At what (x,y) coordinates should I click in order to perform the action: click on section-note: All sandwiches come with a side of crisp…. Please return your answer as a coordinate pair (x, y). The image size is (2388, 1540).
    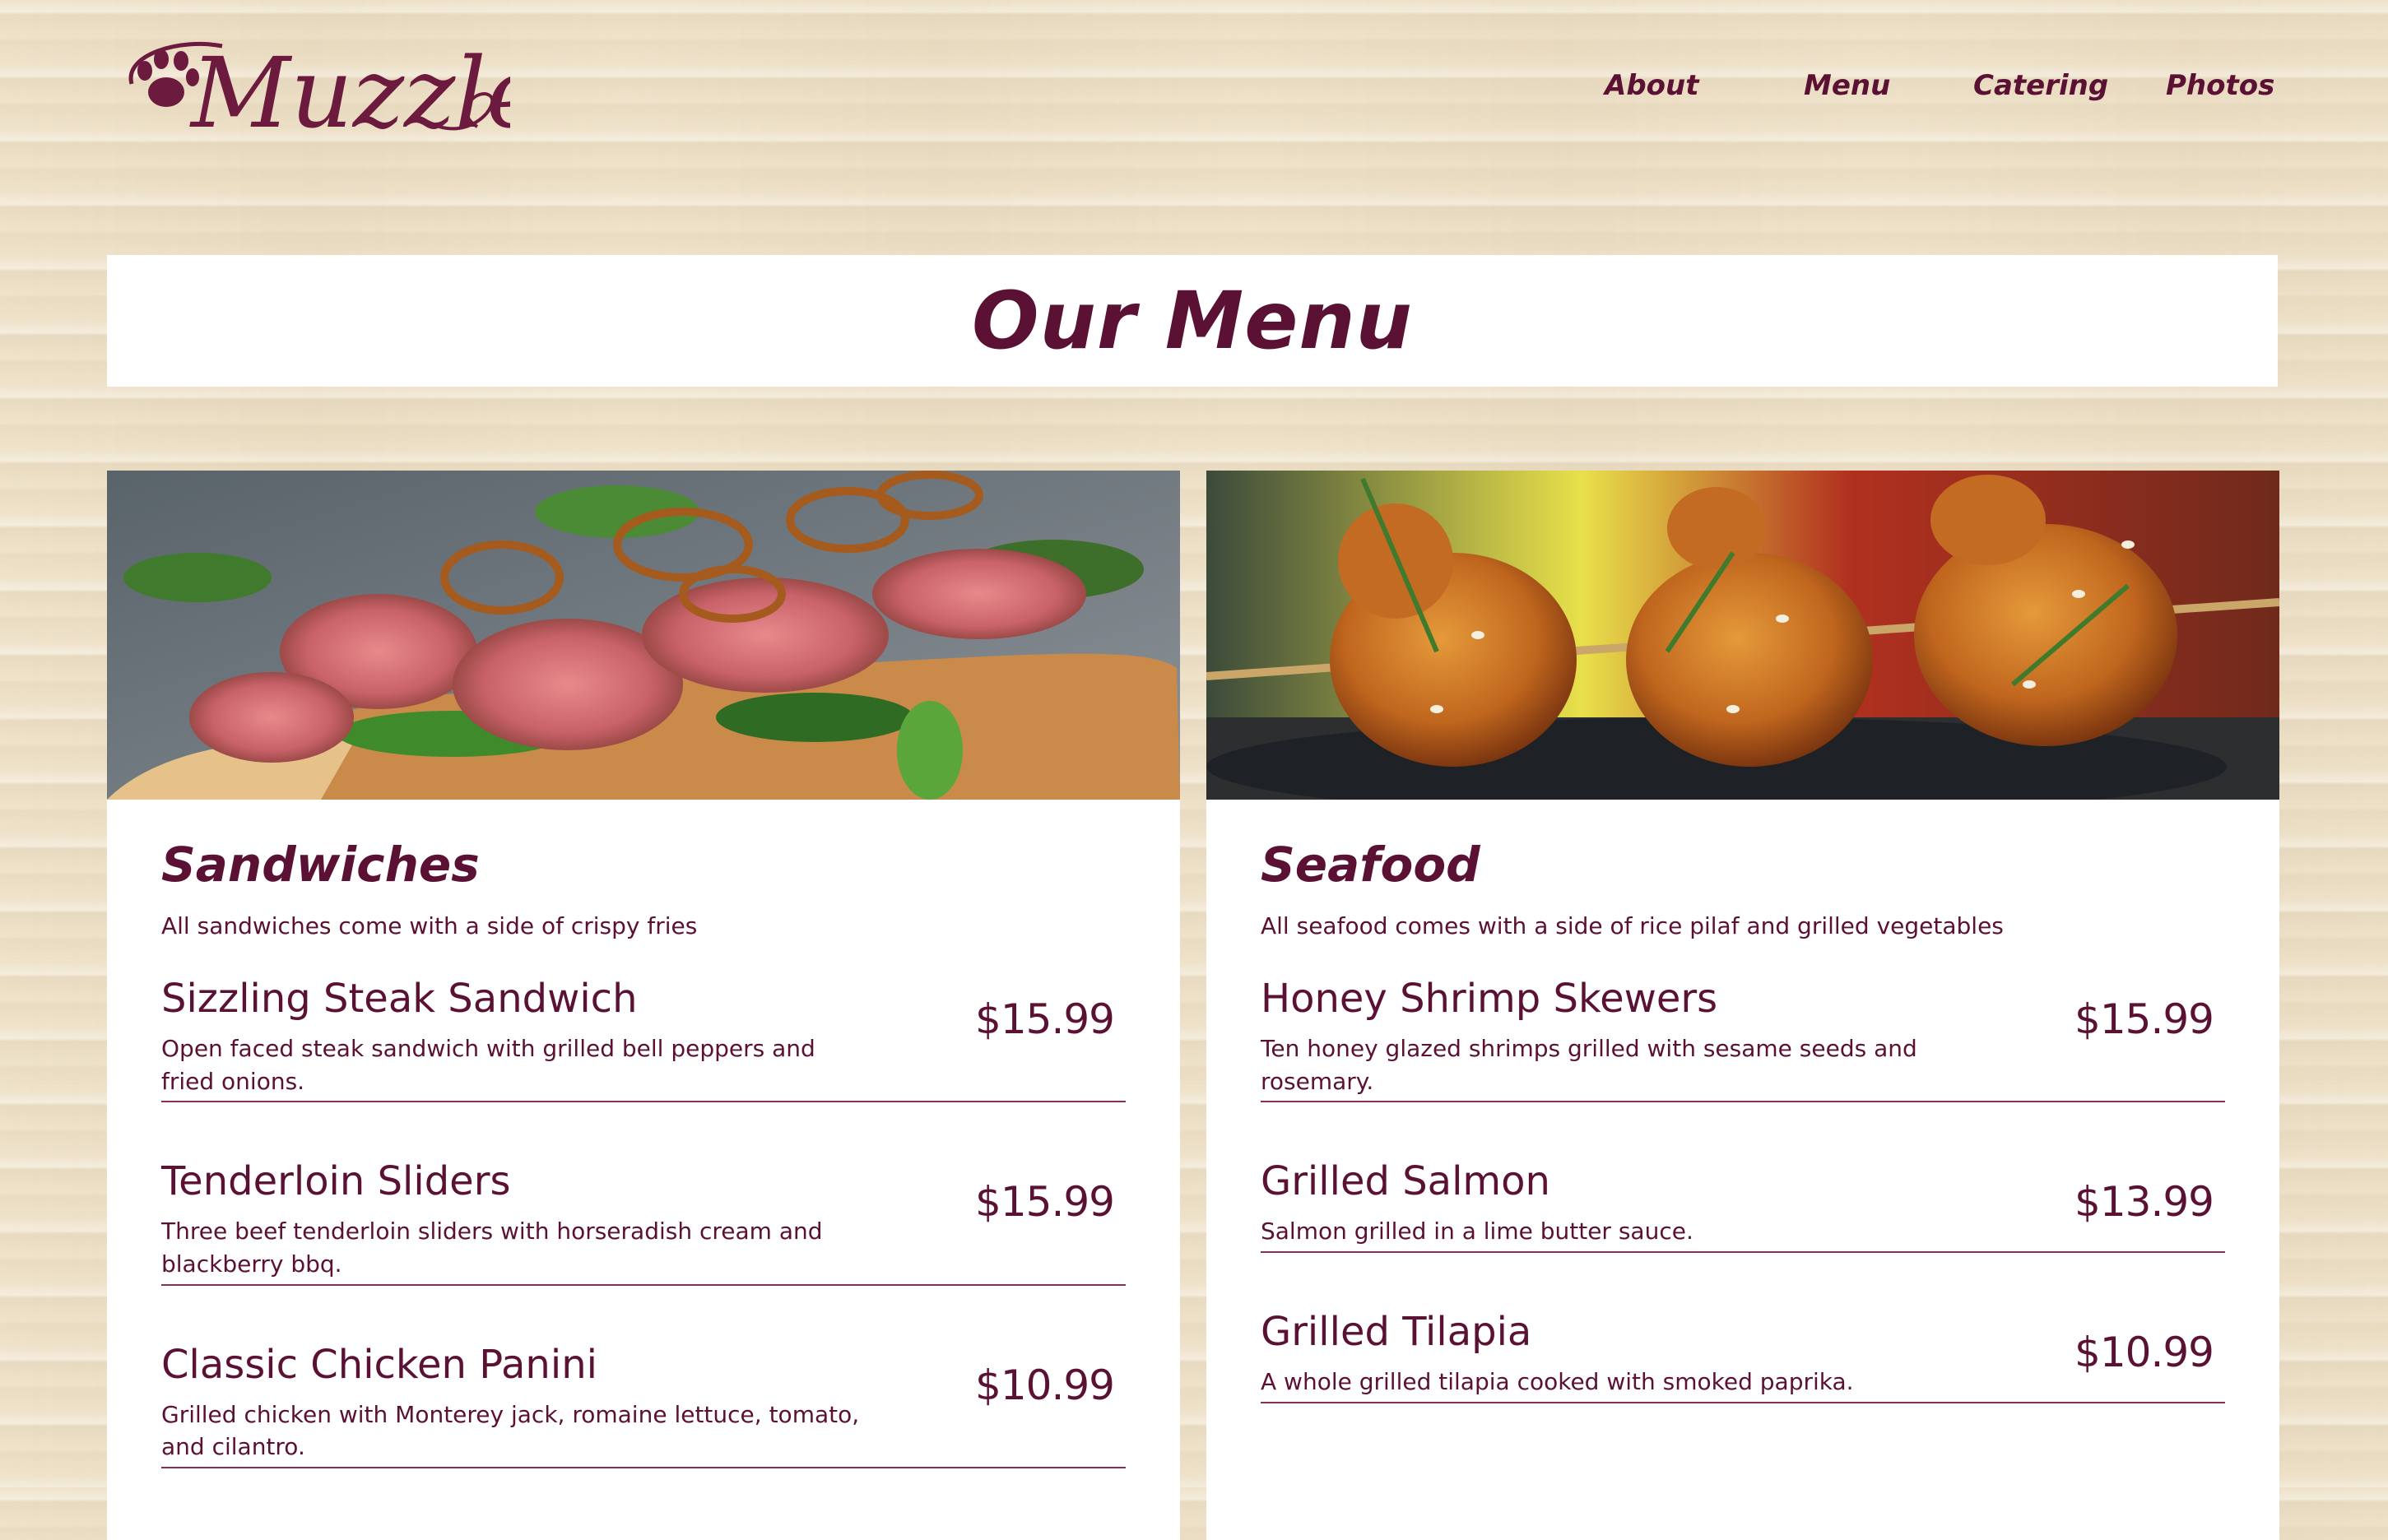
    Looking at the image, I should click on (429, 925).